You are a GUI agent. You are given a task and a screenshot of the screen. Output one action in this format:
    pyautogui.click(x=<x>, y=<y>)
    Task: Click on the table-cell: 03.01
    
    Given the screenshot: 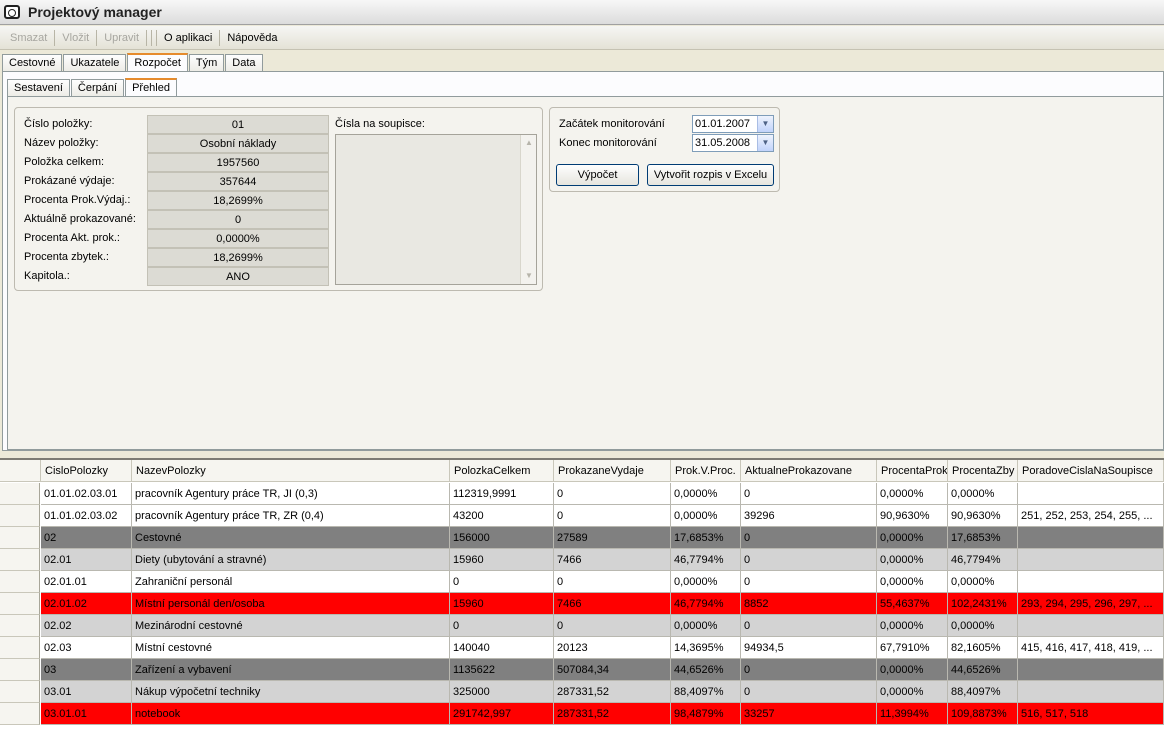 What is the action you would take?
    pyautogui.click(x=86, y=692)
    